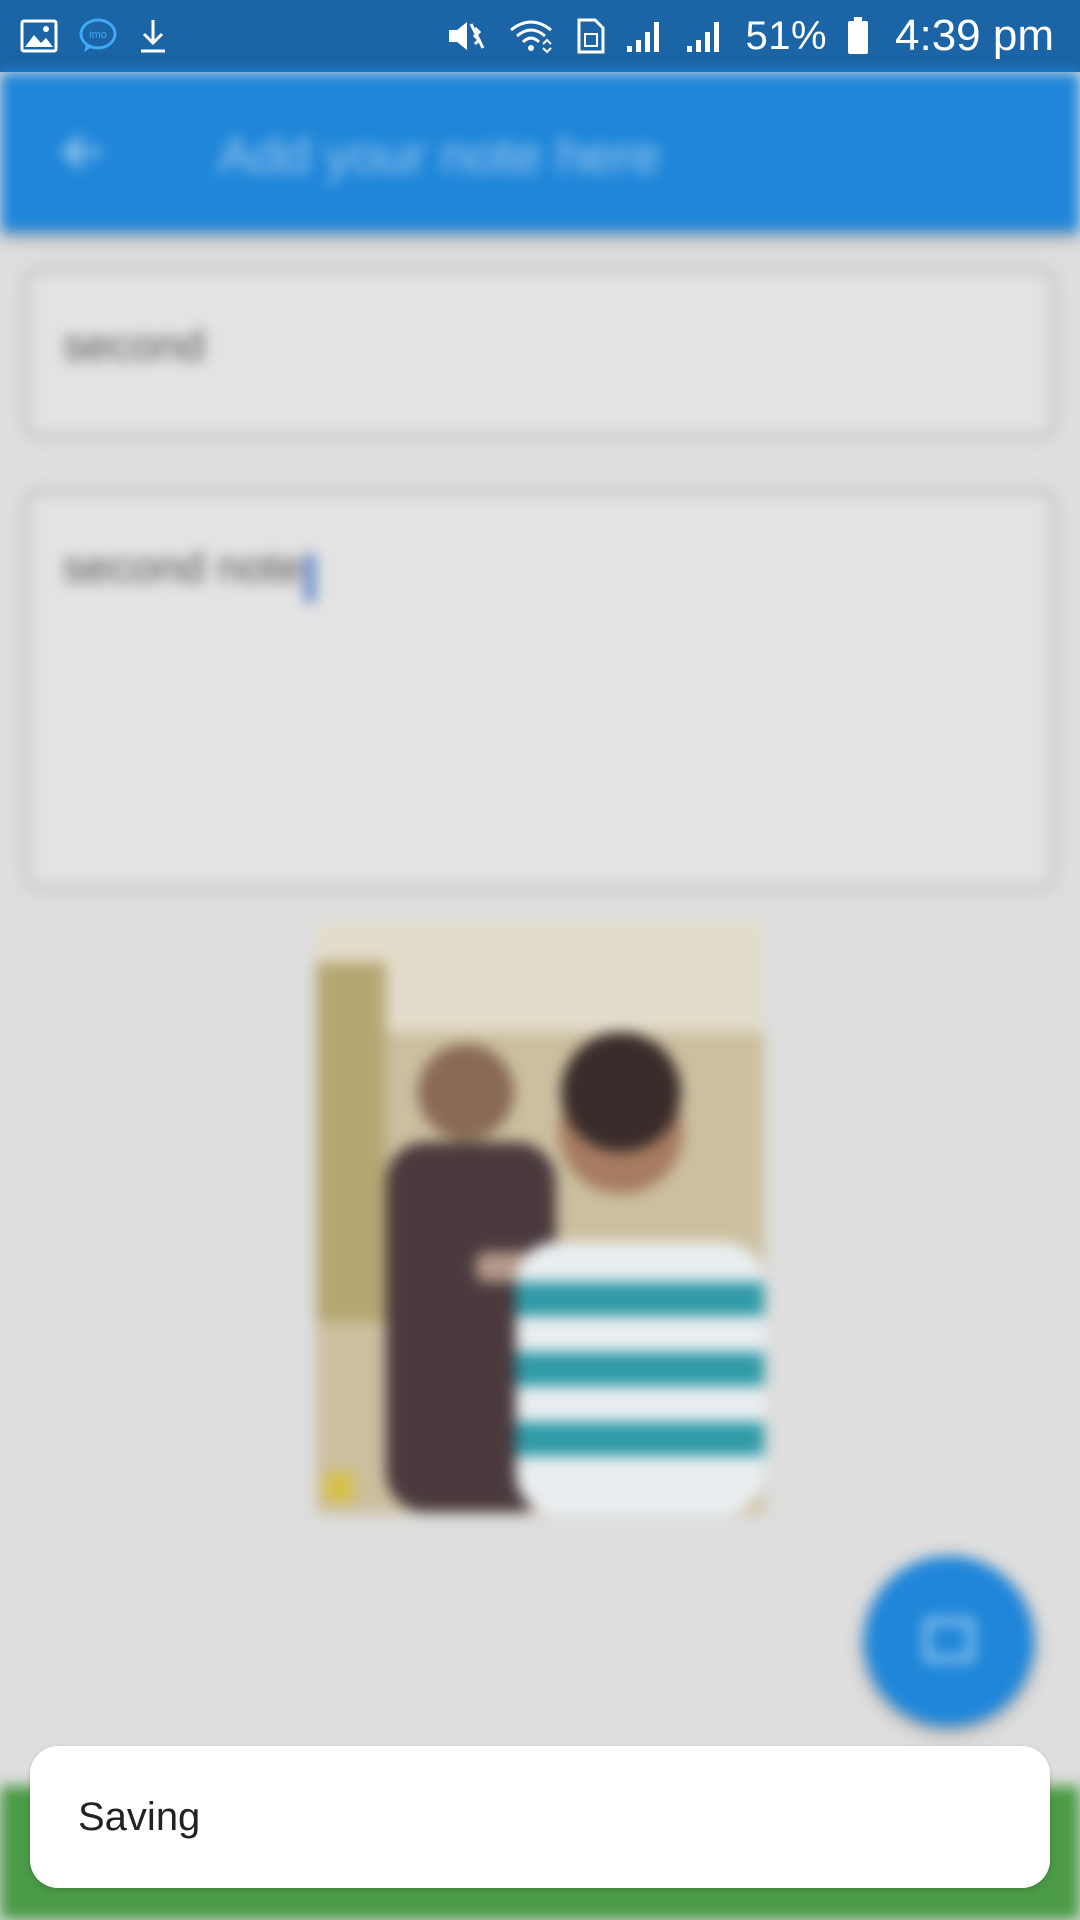  I want to click on app-bar-title: Add your note here, so click(439, 156).